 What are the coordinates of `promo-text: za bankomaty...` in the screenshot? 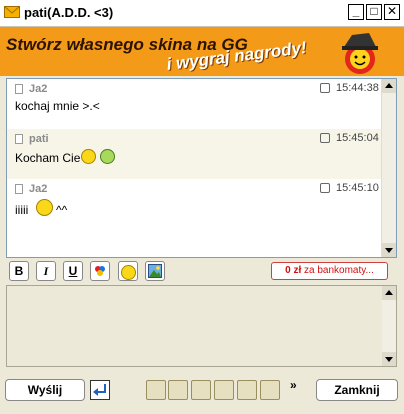 It's located at (339, 270).